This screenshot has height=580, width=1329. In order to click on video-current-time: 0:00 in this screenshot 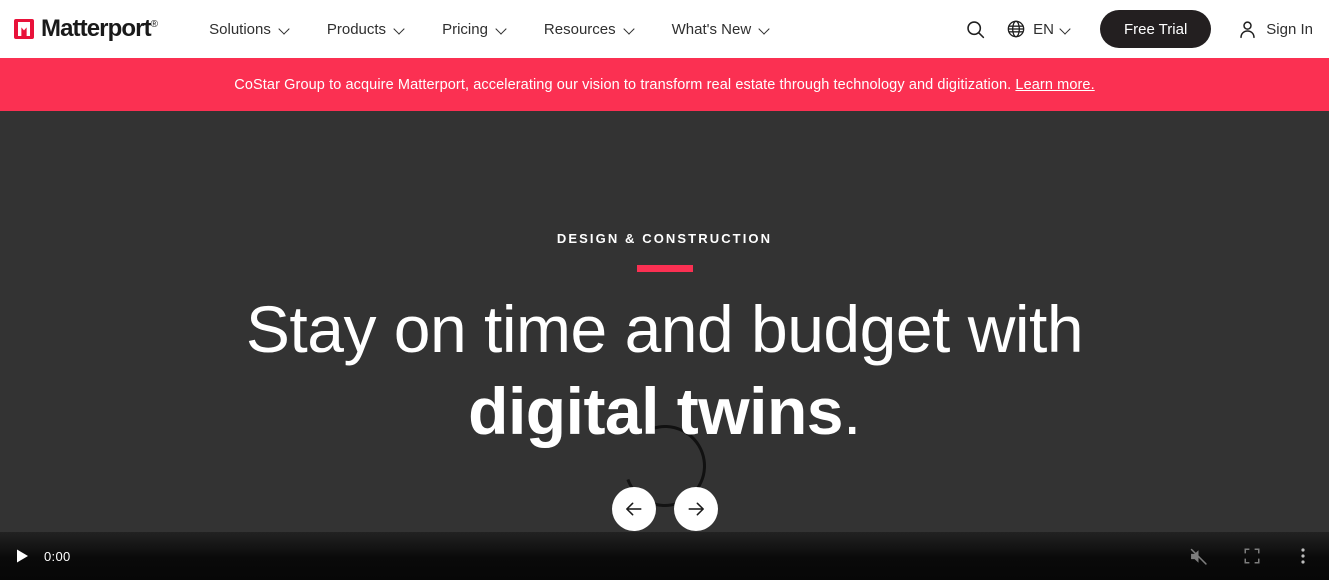, I will do `click(57, 556)`.